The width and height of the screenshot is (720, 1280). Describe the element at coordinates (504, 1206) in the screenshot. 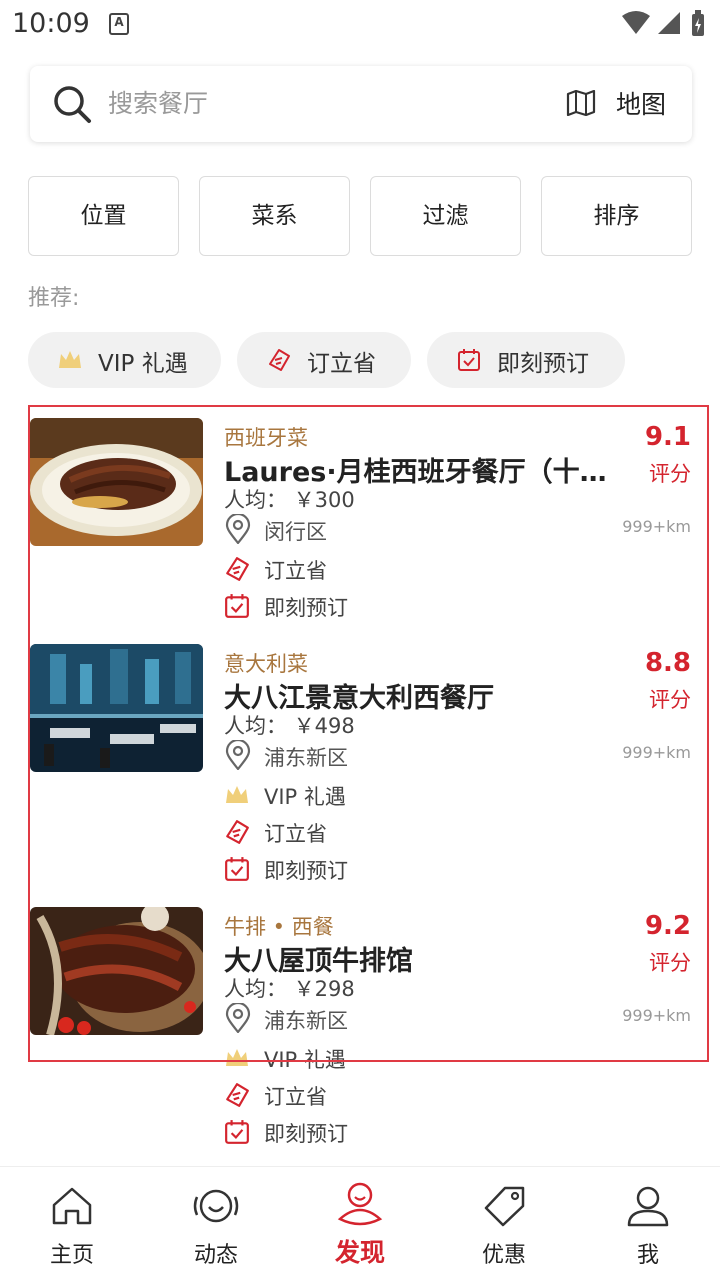

I see `coupon-icon` at that location.